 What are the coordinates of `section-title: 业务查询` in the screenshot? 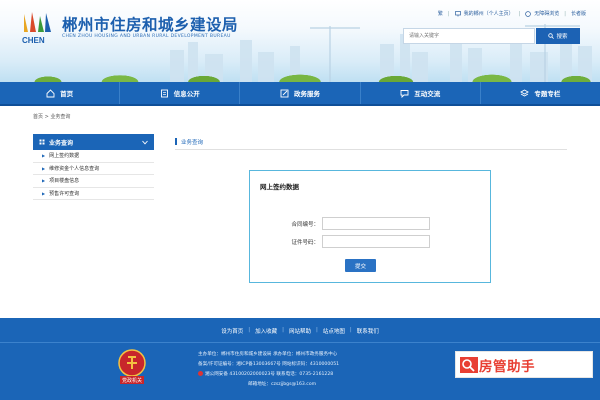 It's located at (371, 142).